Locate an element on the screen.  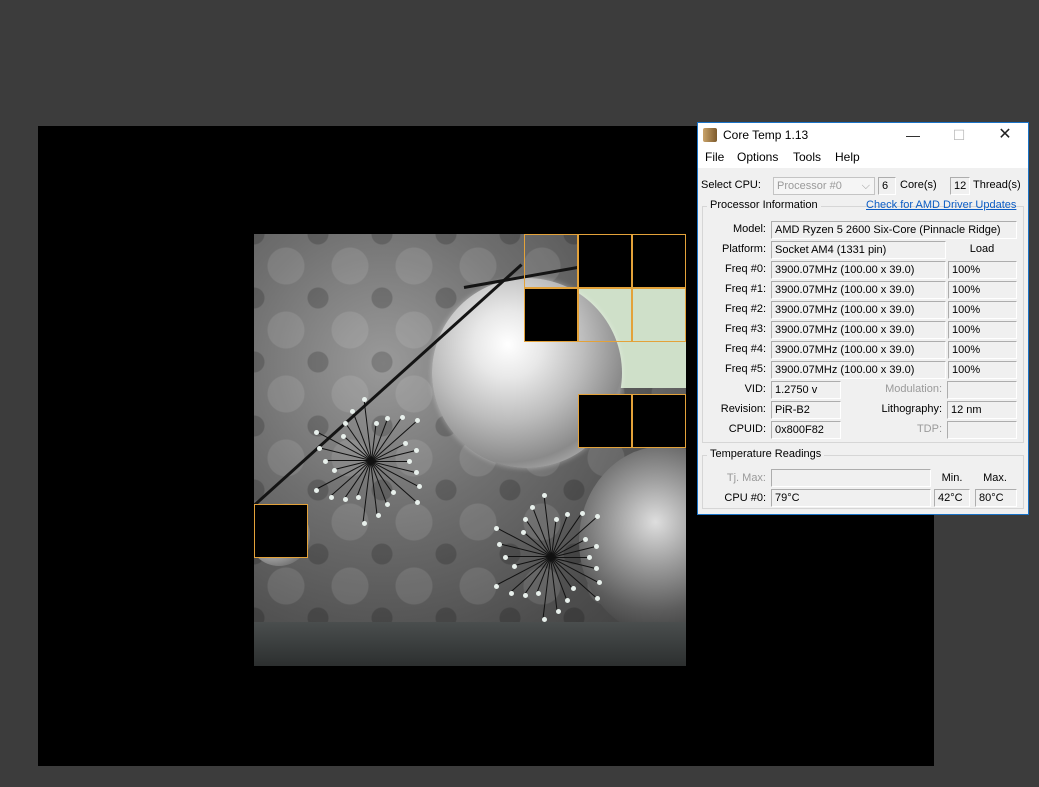
processor-select: Processor #0 ⌵ is located at coordinates (824, 186).